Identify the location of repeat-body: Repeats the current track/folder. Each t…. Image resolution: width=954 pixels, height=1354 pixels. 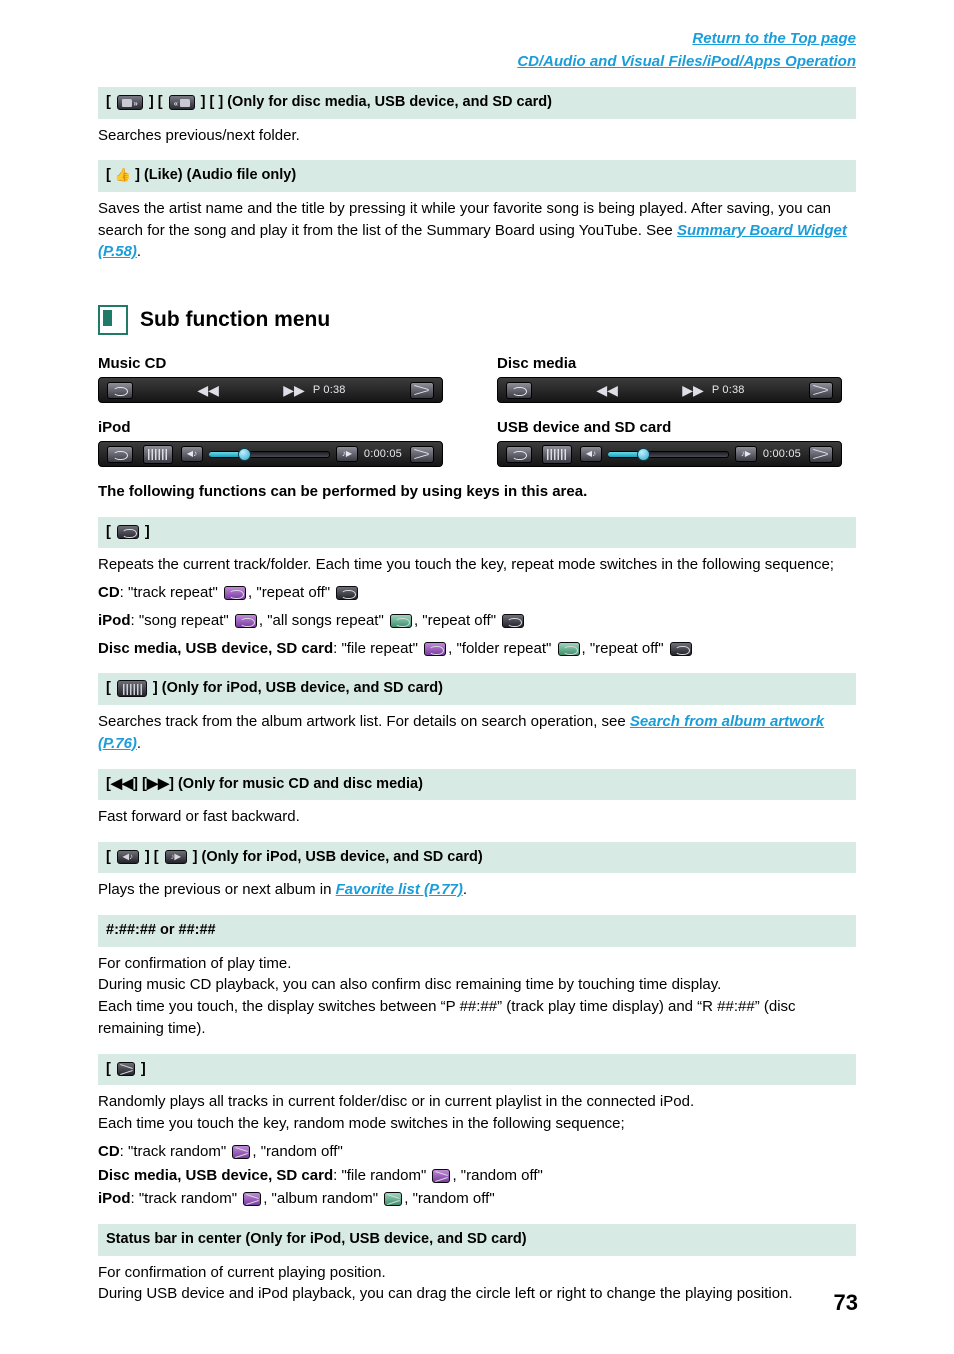
(466, 565).